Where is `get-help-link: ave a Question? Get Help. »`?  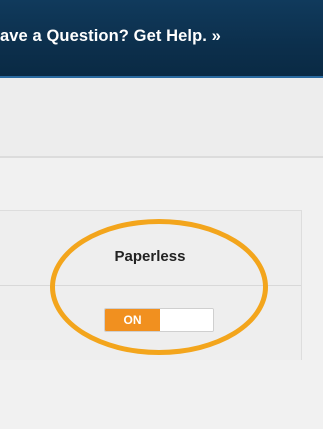 get-help-link: ave a Question? Get Help. » is located at coordinates (110, 36).